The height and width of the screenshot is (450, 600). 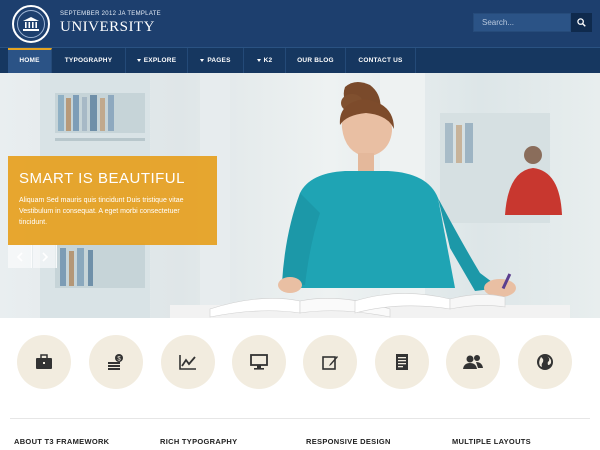 I want to click on line-chart-icon, so click(x=187, y=362).